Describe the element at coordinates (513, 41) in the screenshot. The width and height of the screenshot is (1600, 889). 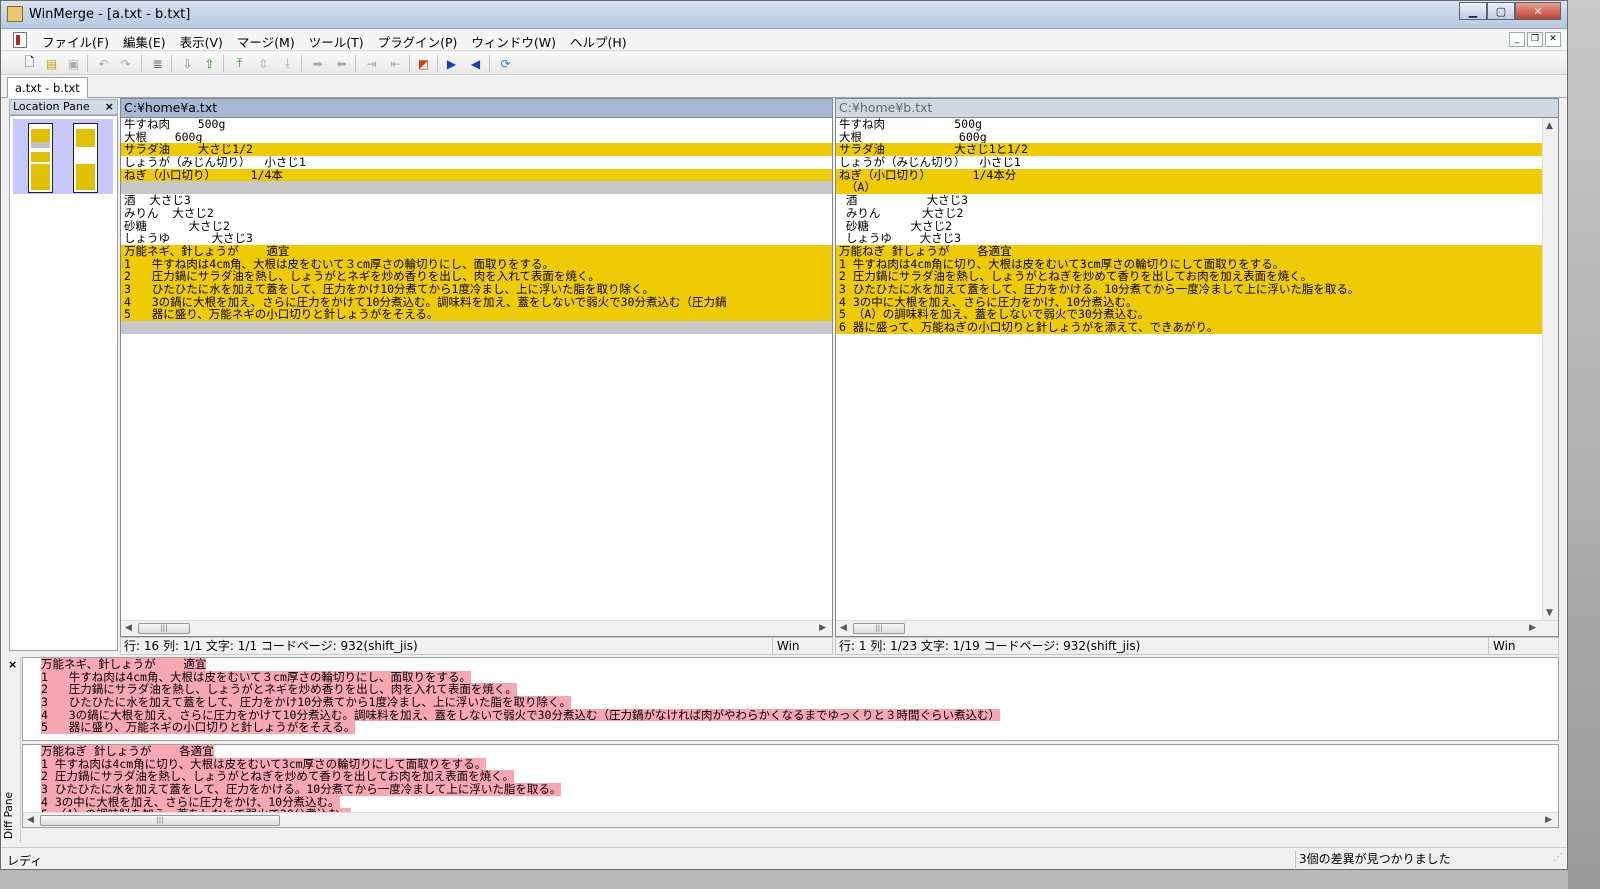
I see `menu-item: ウィンドウ(W)` at that location.